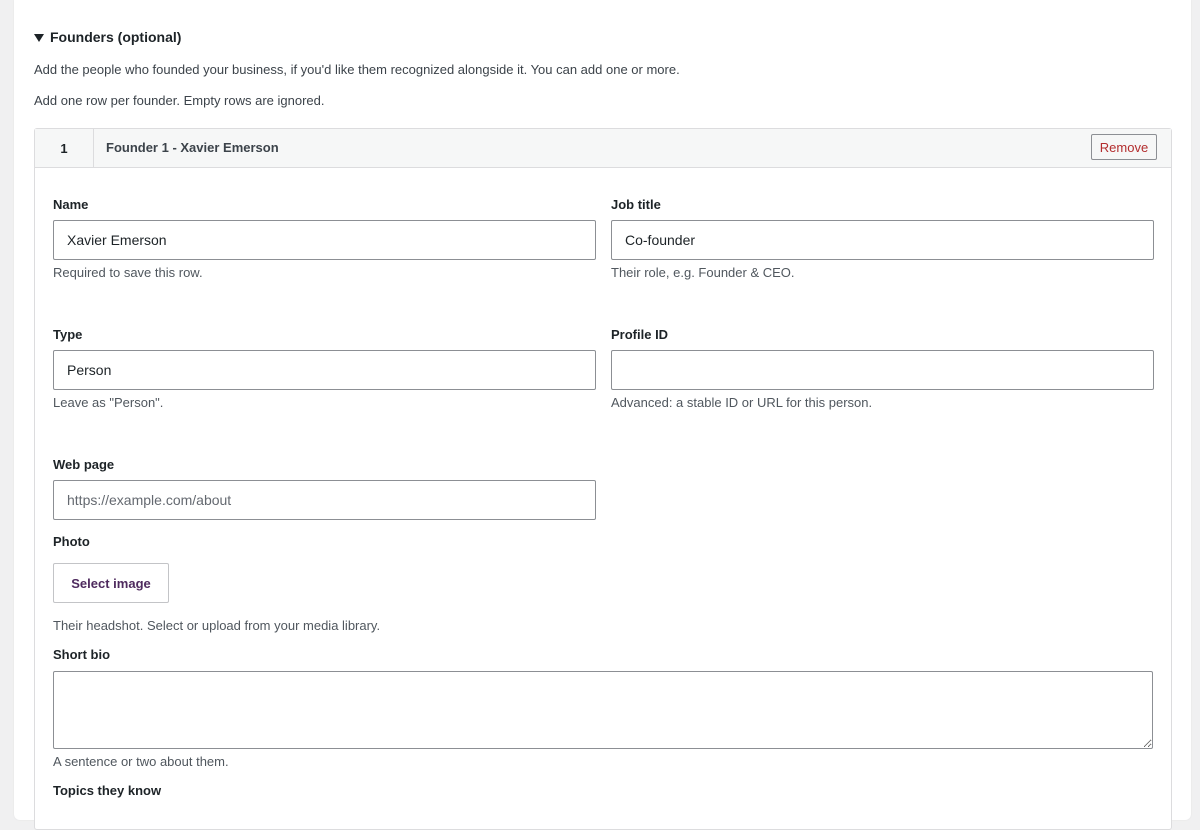  I want to click on topics-label: Topics they know, so click(107, 790).